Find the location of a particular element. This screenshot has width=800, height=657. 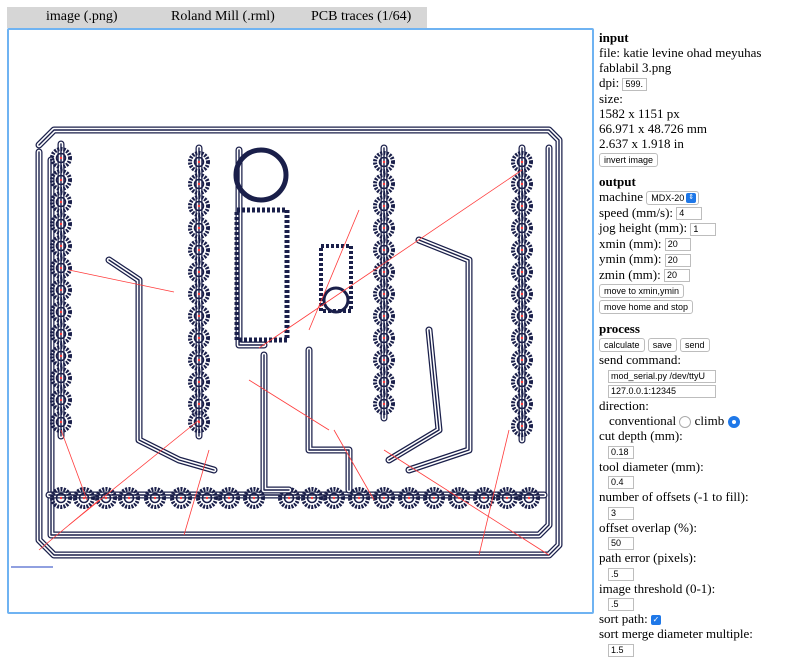

xmin-label: xmin (mm): is located at coordinates (630, 243).